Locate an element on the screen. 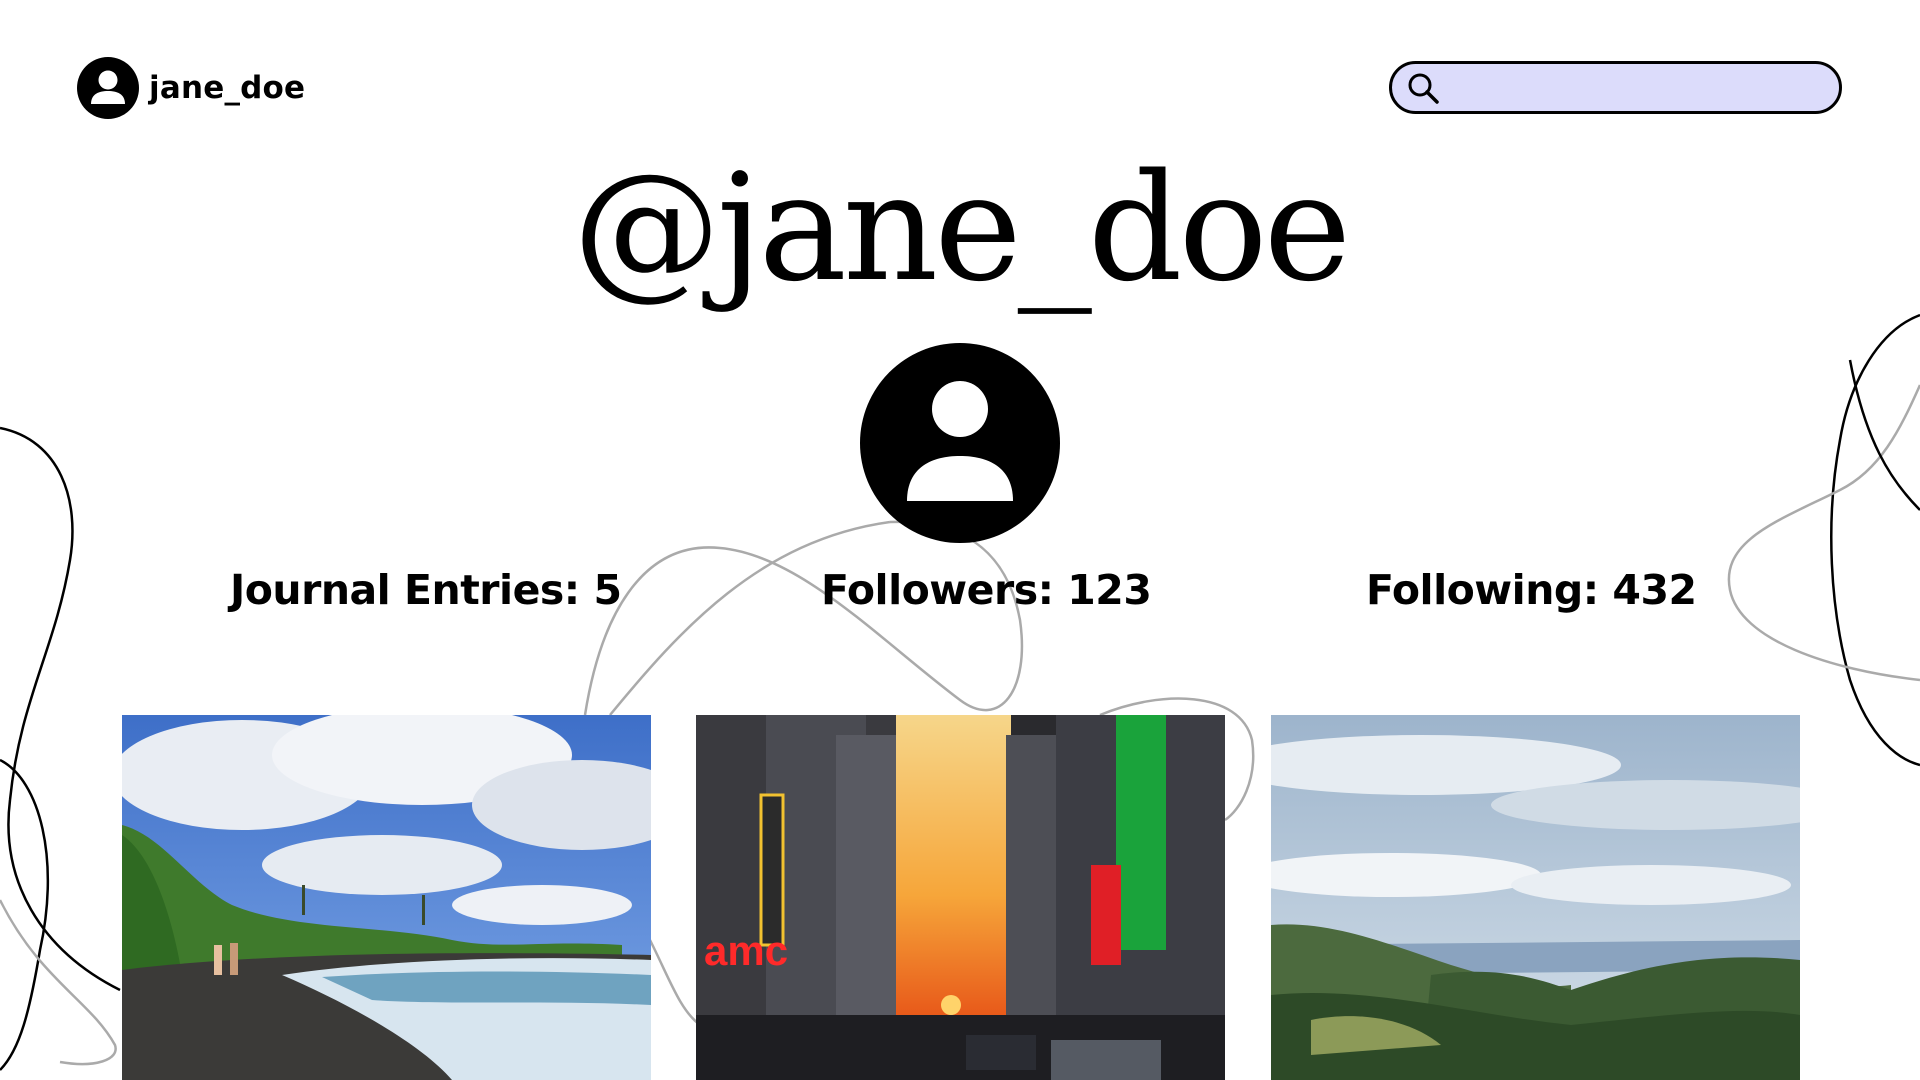 The image size is (1920, 1080). squiggle-left is located at coordinates (60, 709).